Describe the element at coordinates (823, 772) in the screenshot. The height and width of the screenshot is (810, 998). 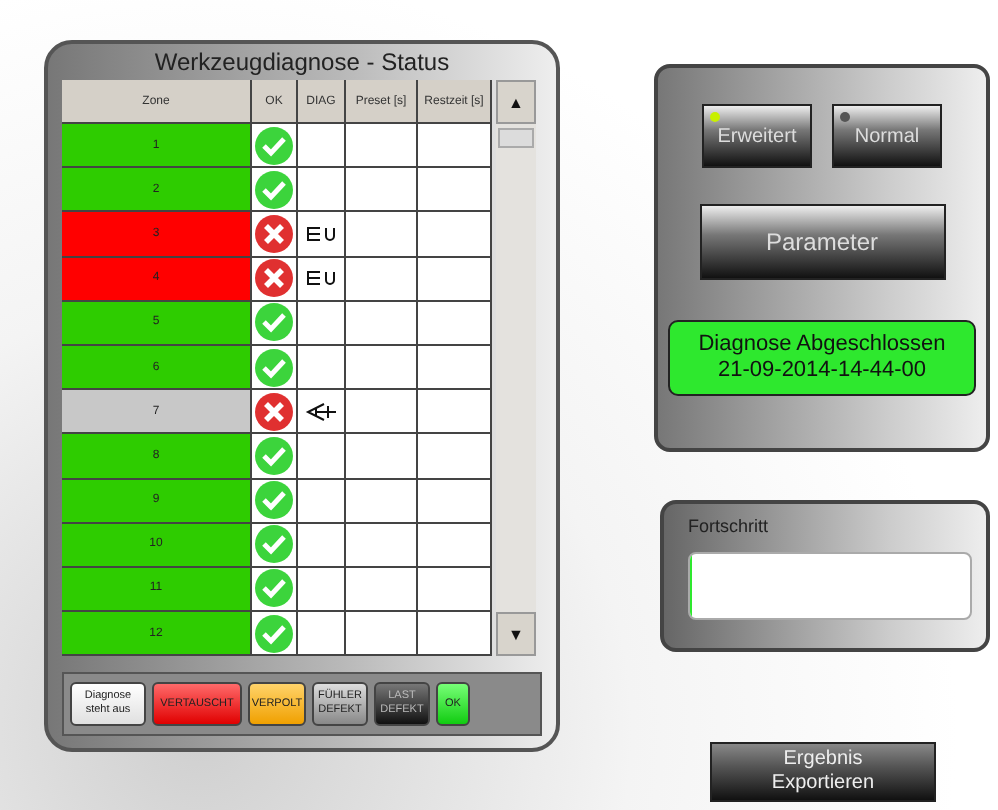
I see `export-button: Ergebnis Exportieren` at that location.